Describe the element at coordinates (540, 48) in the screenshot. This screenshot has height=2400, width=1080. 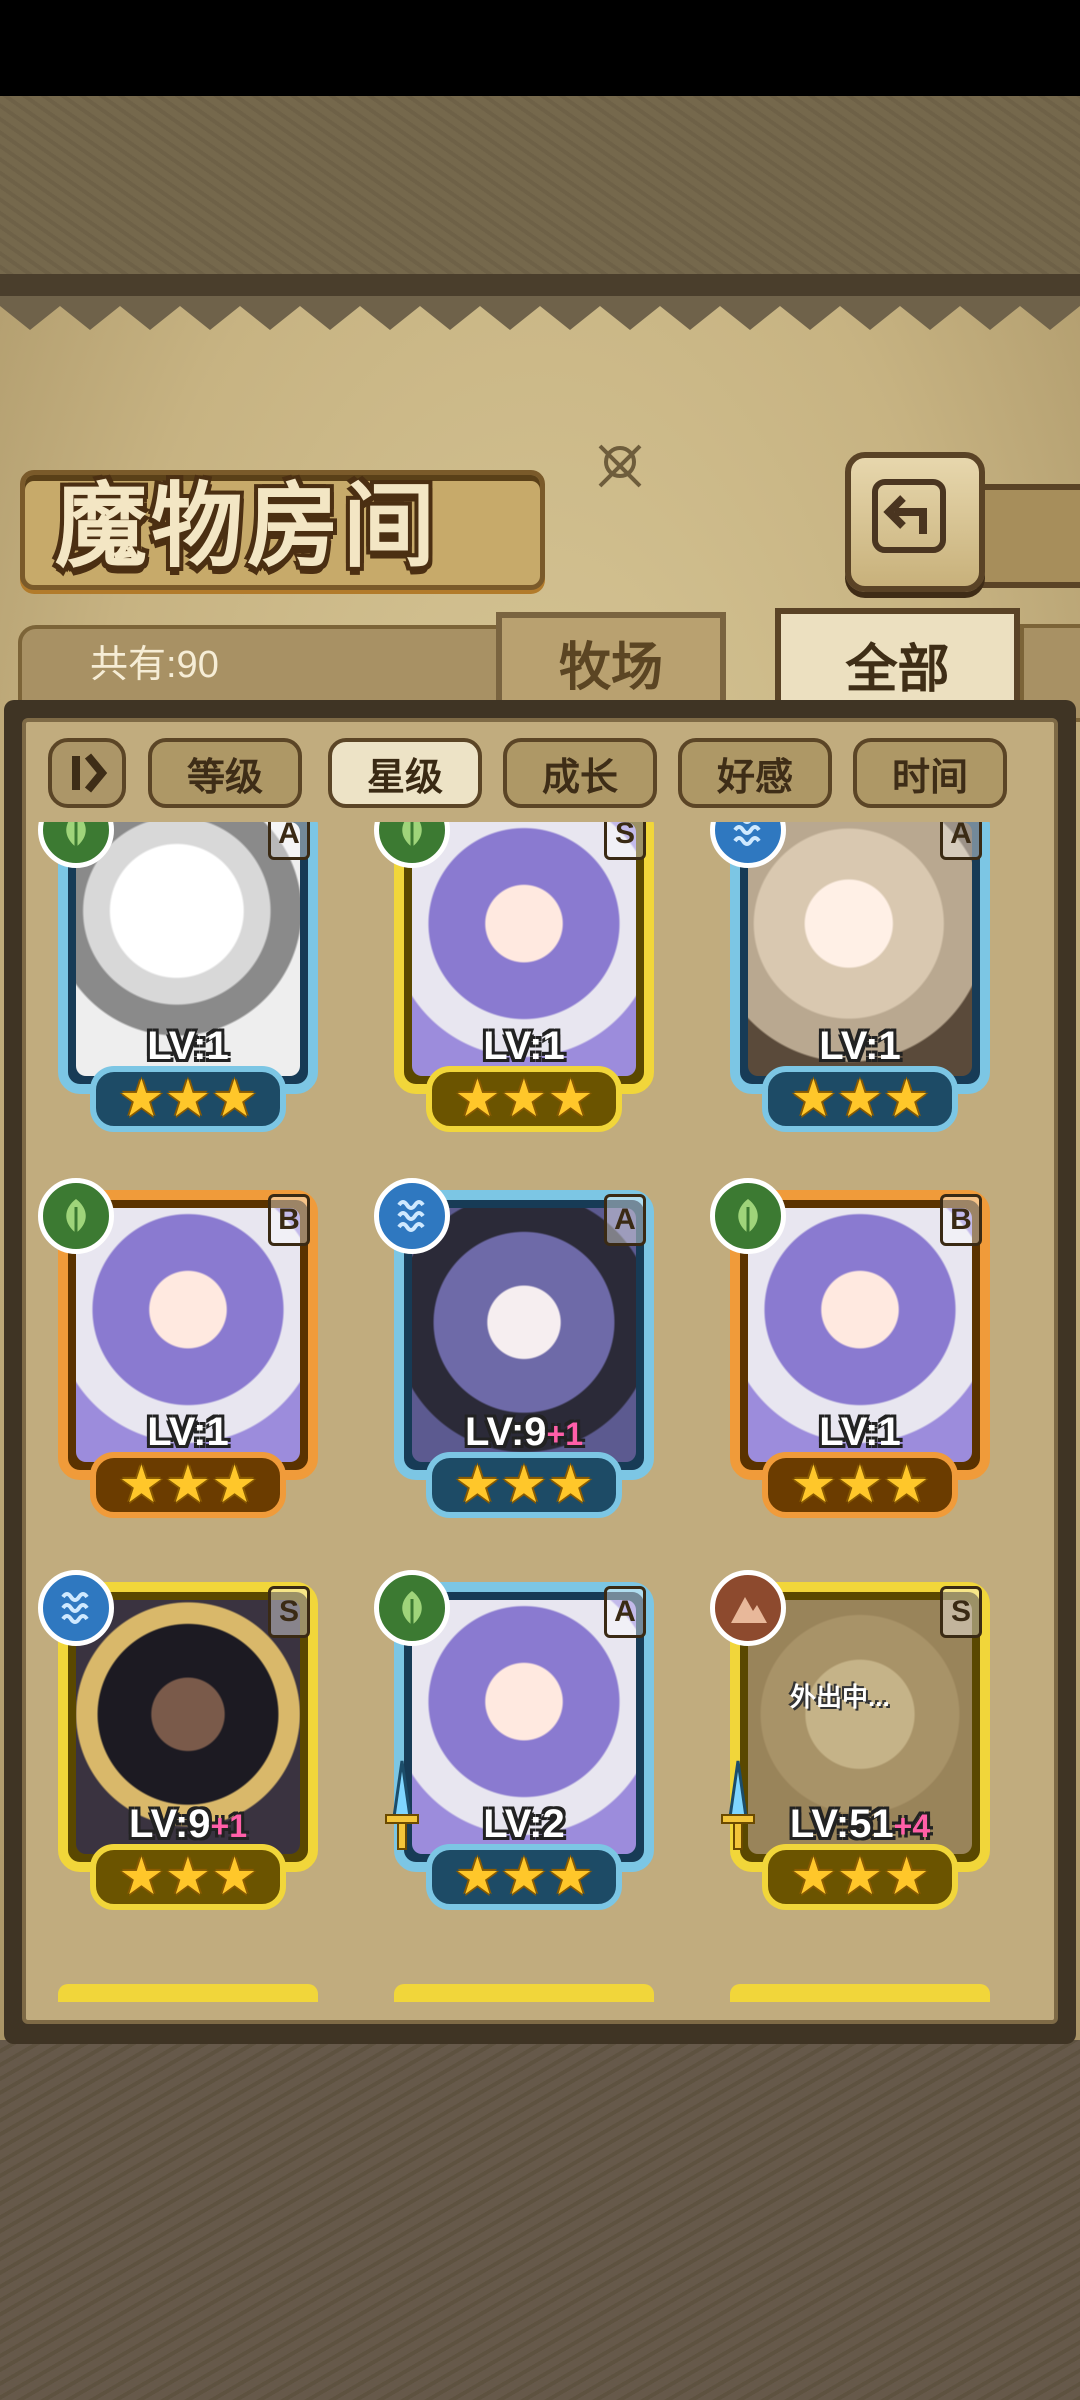
I see `status-bar` at that location.